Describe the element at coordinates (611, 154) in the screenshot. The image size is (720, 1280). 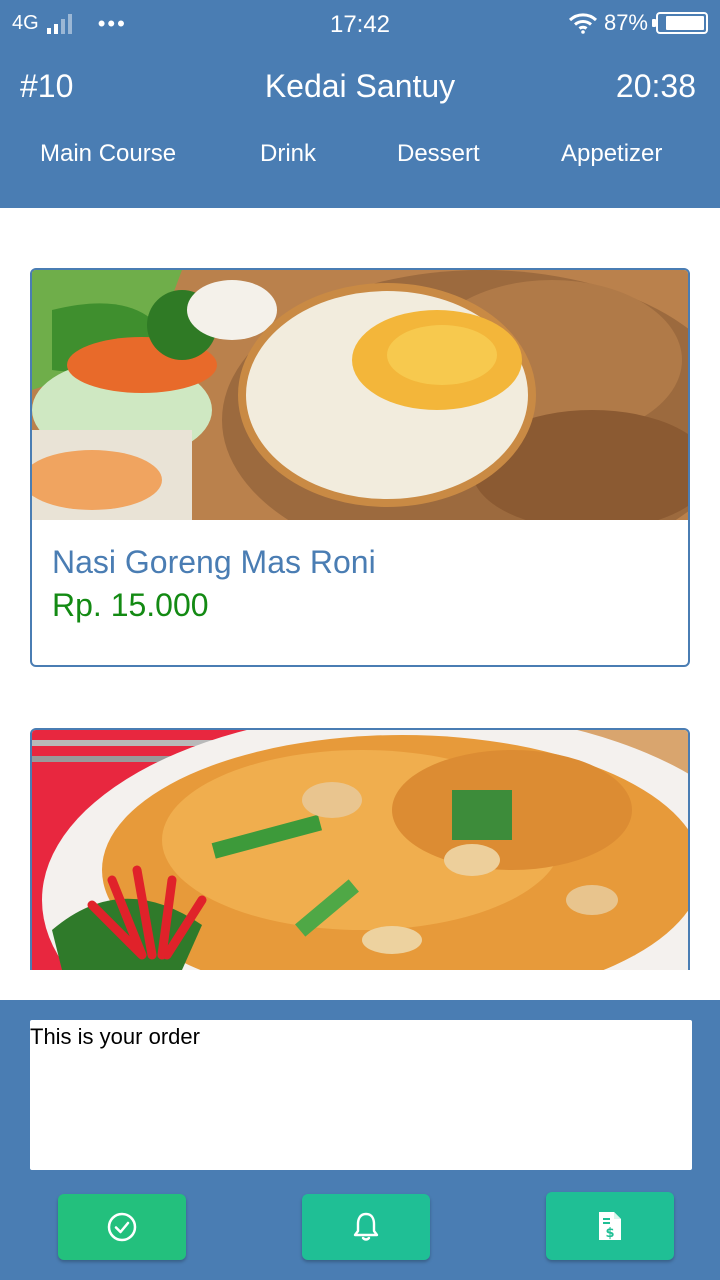
I see `tab-appetizer: Appetizer` at that location.